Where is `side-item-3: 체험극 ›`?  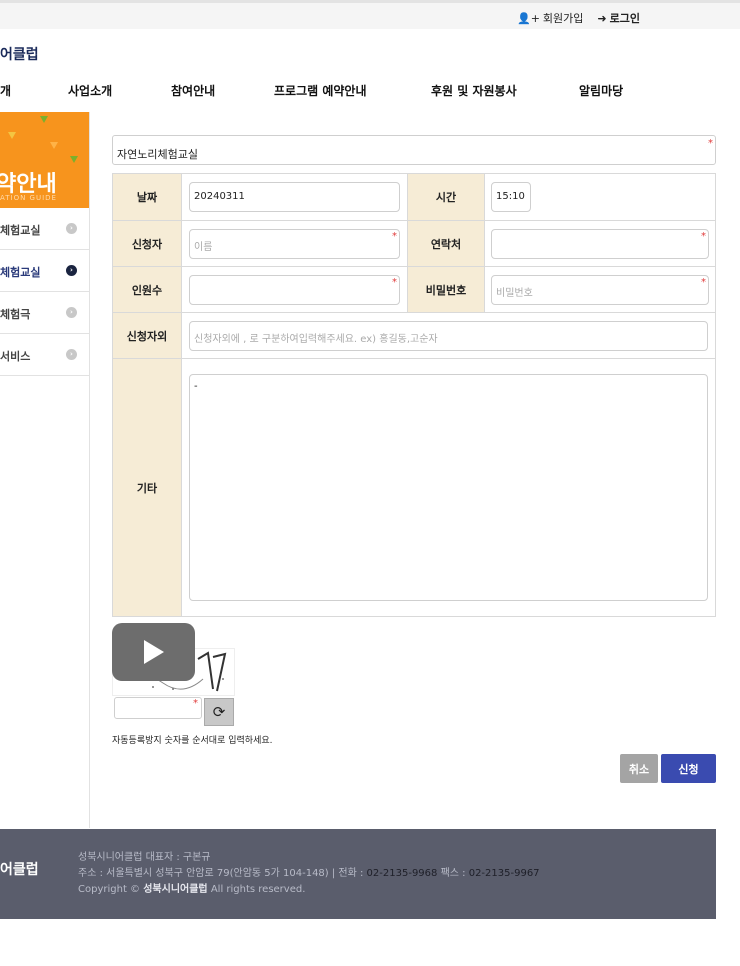 side-item-3: 체험극 › is located at coordinates (44, 313).